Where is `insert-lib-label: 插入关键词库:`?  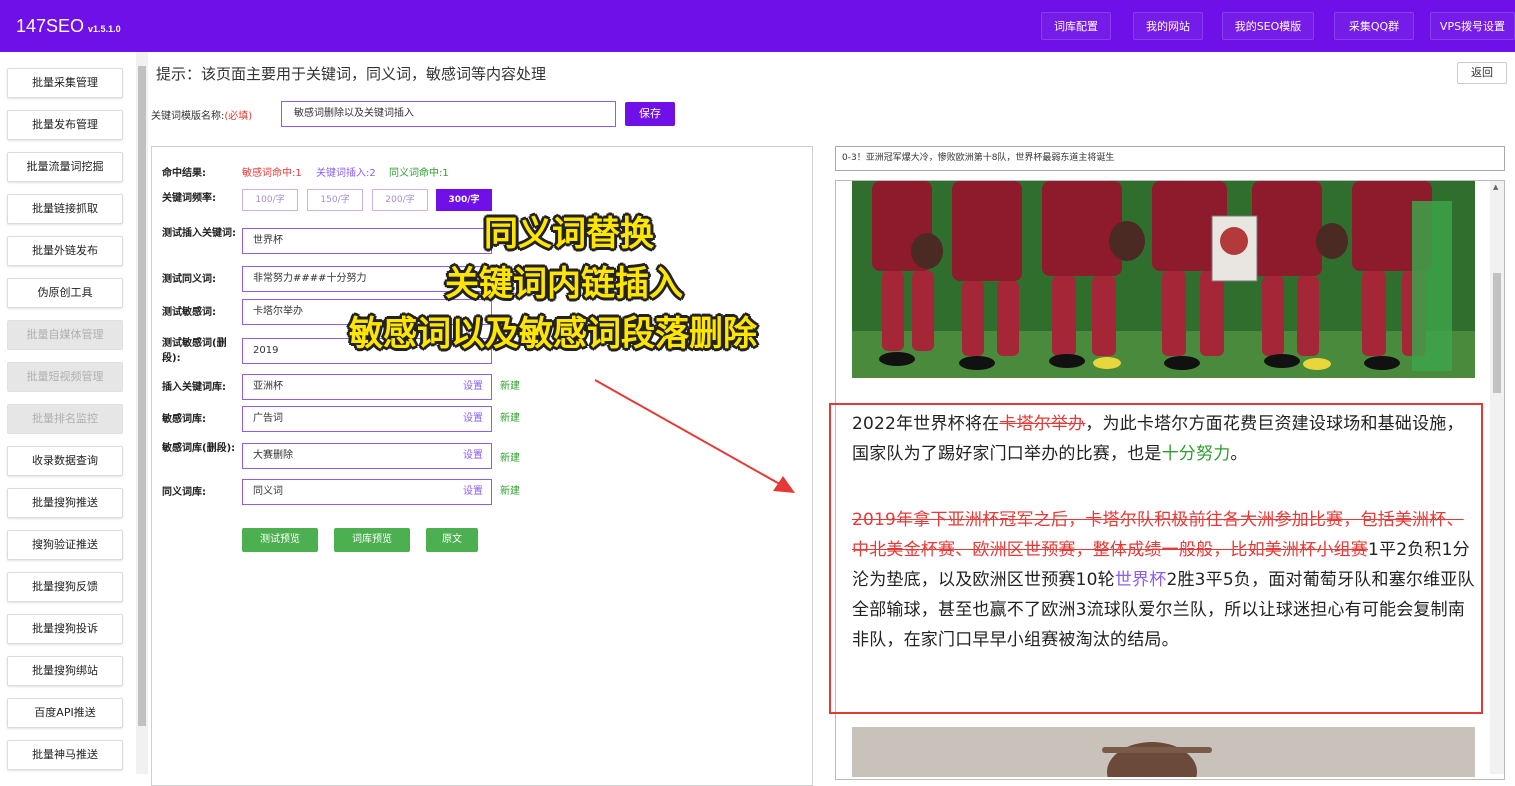 insert-lib-label: 插入关键词库: is located at coordinates (194, 387).